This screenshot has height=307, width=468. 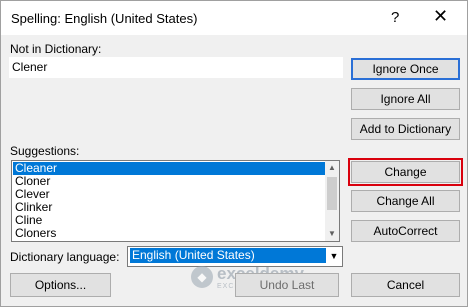 What do you see at coordinates (169, 194) in the screenshot?
I see `list-item: Clever` at bounding box center [169, 194].